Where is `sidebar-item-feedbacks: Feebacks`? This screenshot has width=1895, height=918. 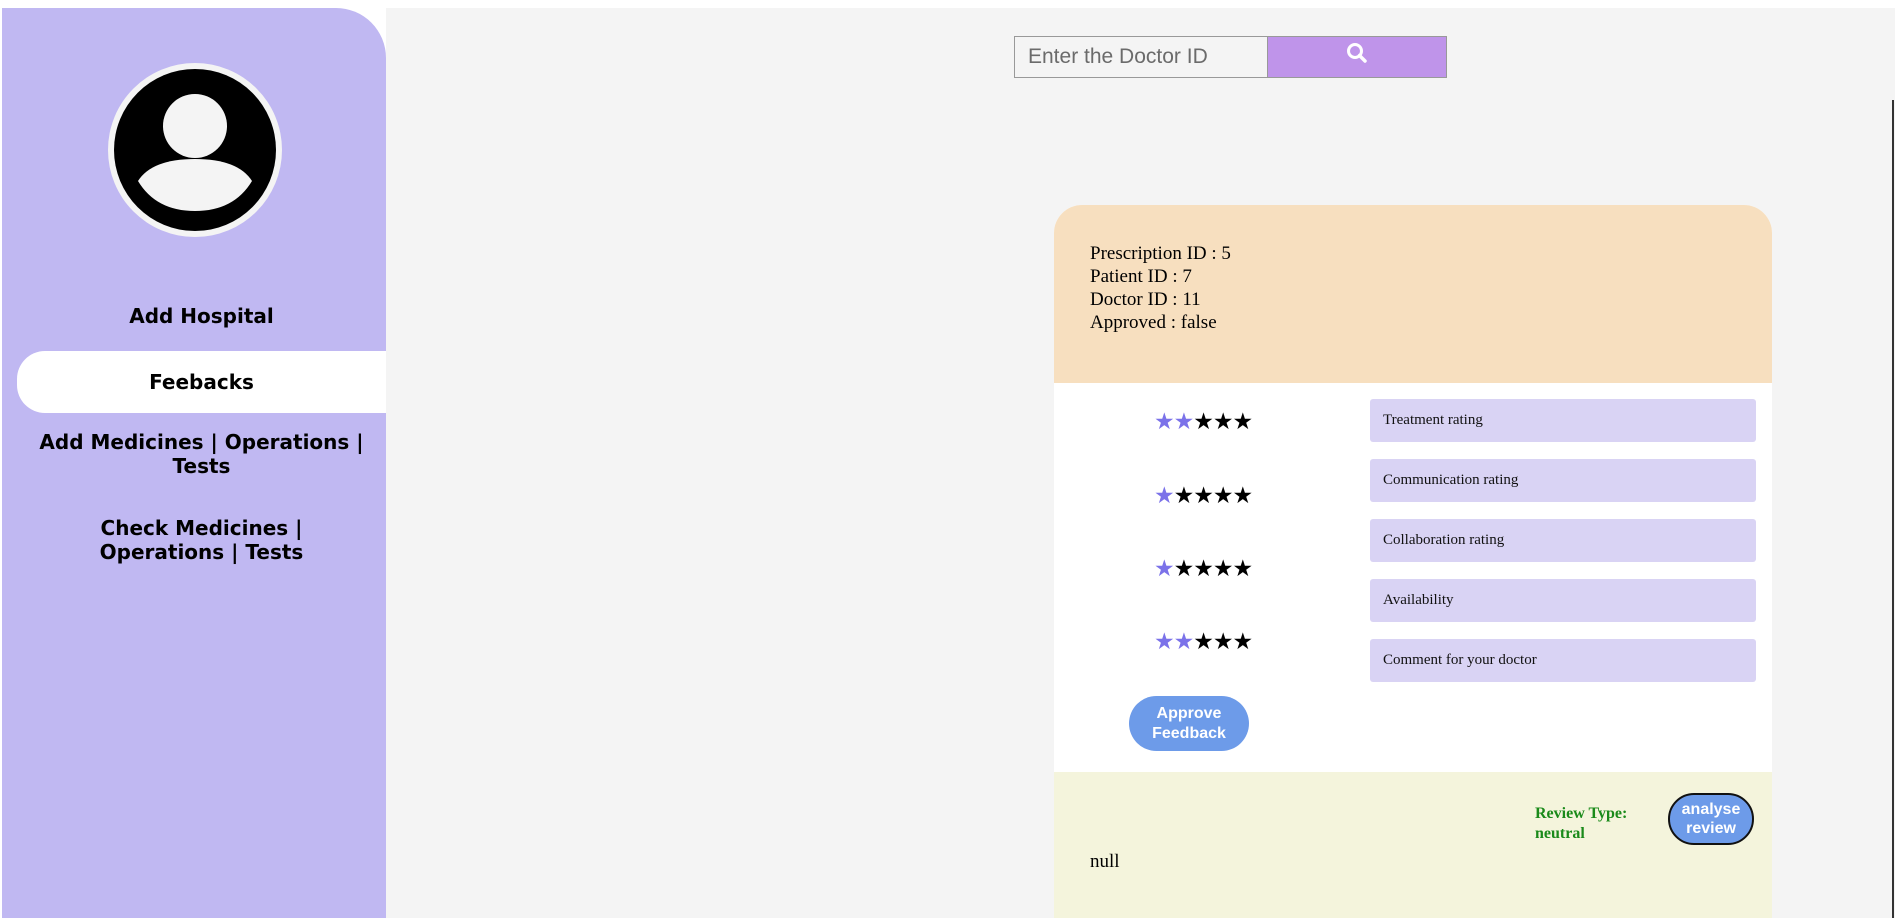
sidebar-item-feedbacks: Feebacks is located at coordinates (201, 382).